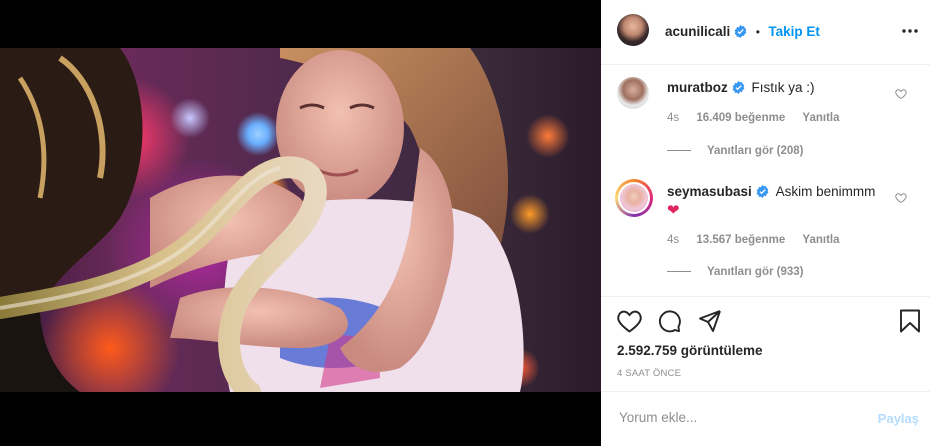  I want to click on view-replies-button: Yanıtları gör (208), so click(735, 151).